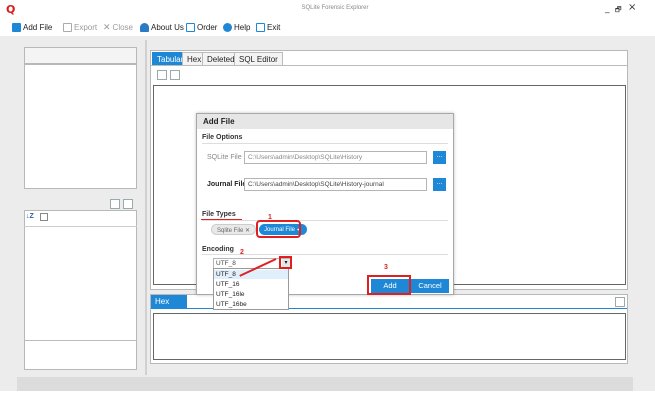 This screenshot has width=655, height=407. I want to click on export-icon, so click(67, 27).